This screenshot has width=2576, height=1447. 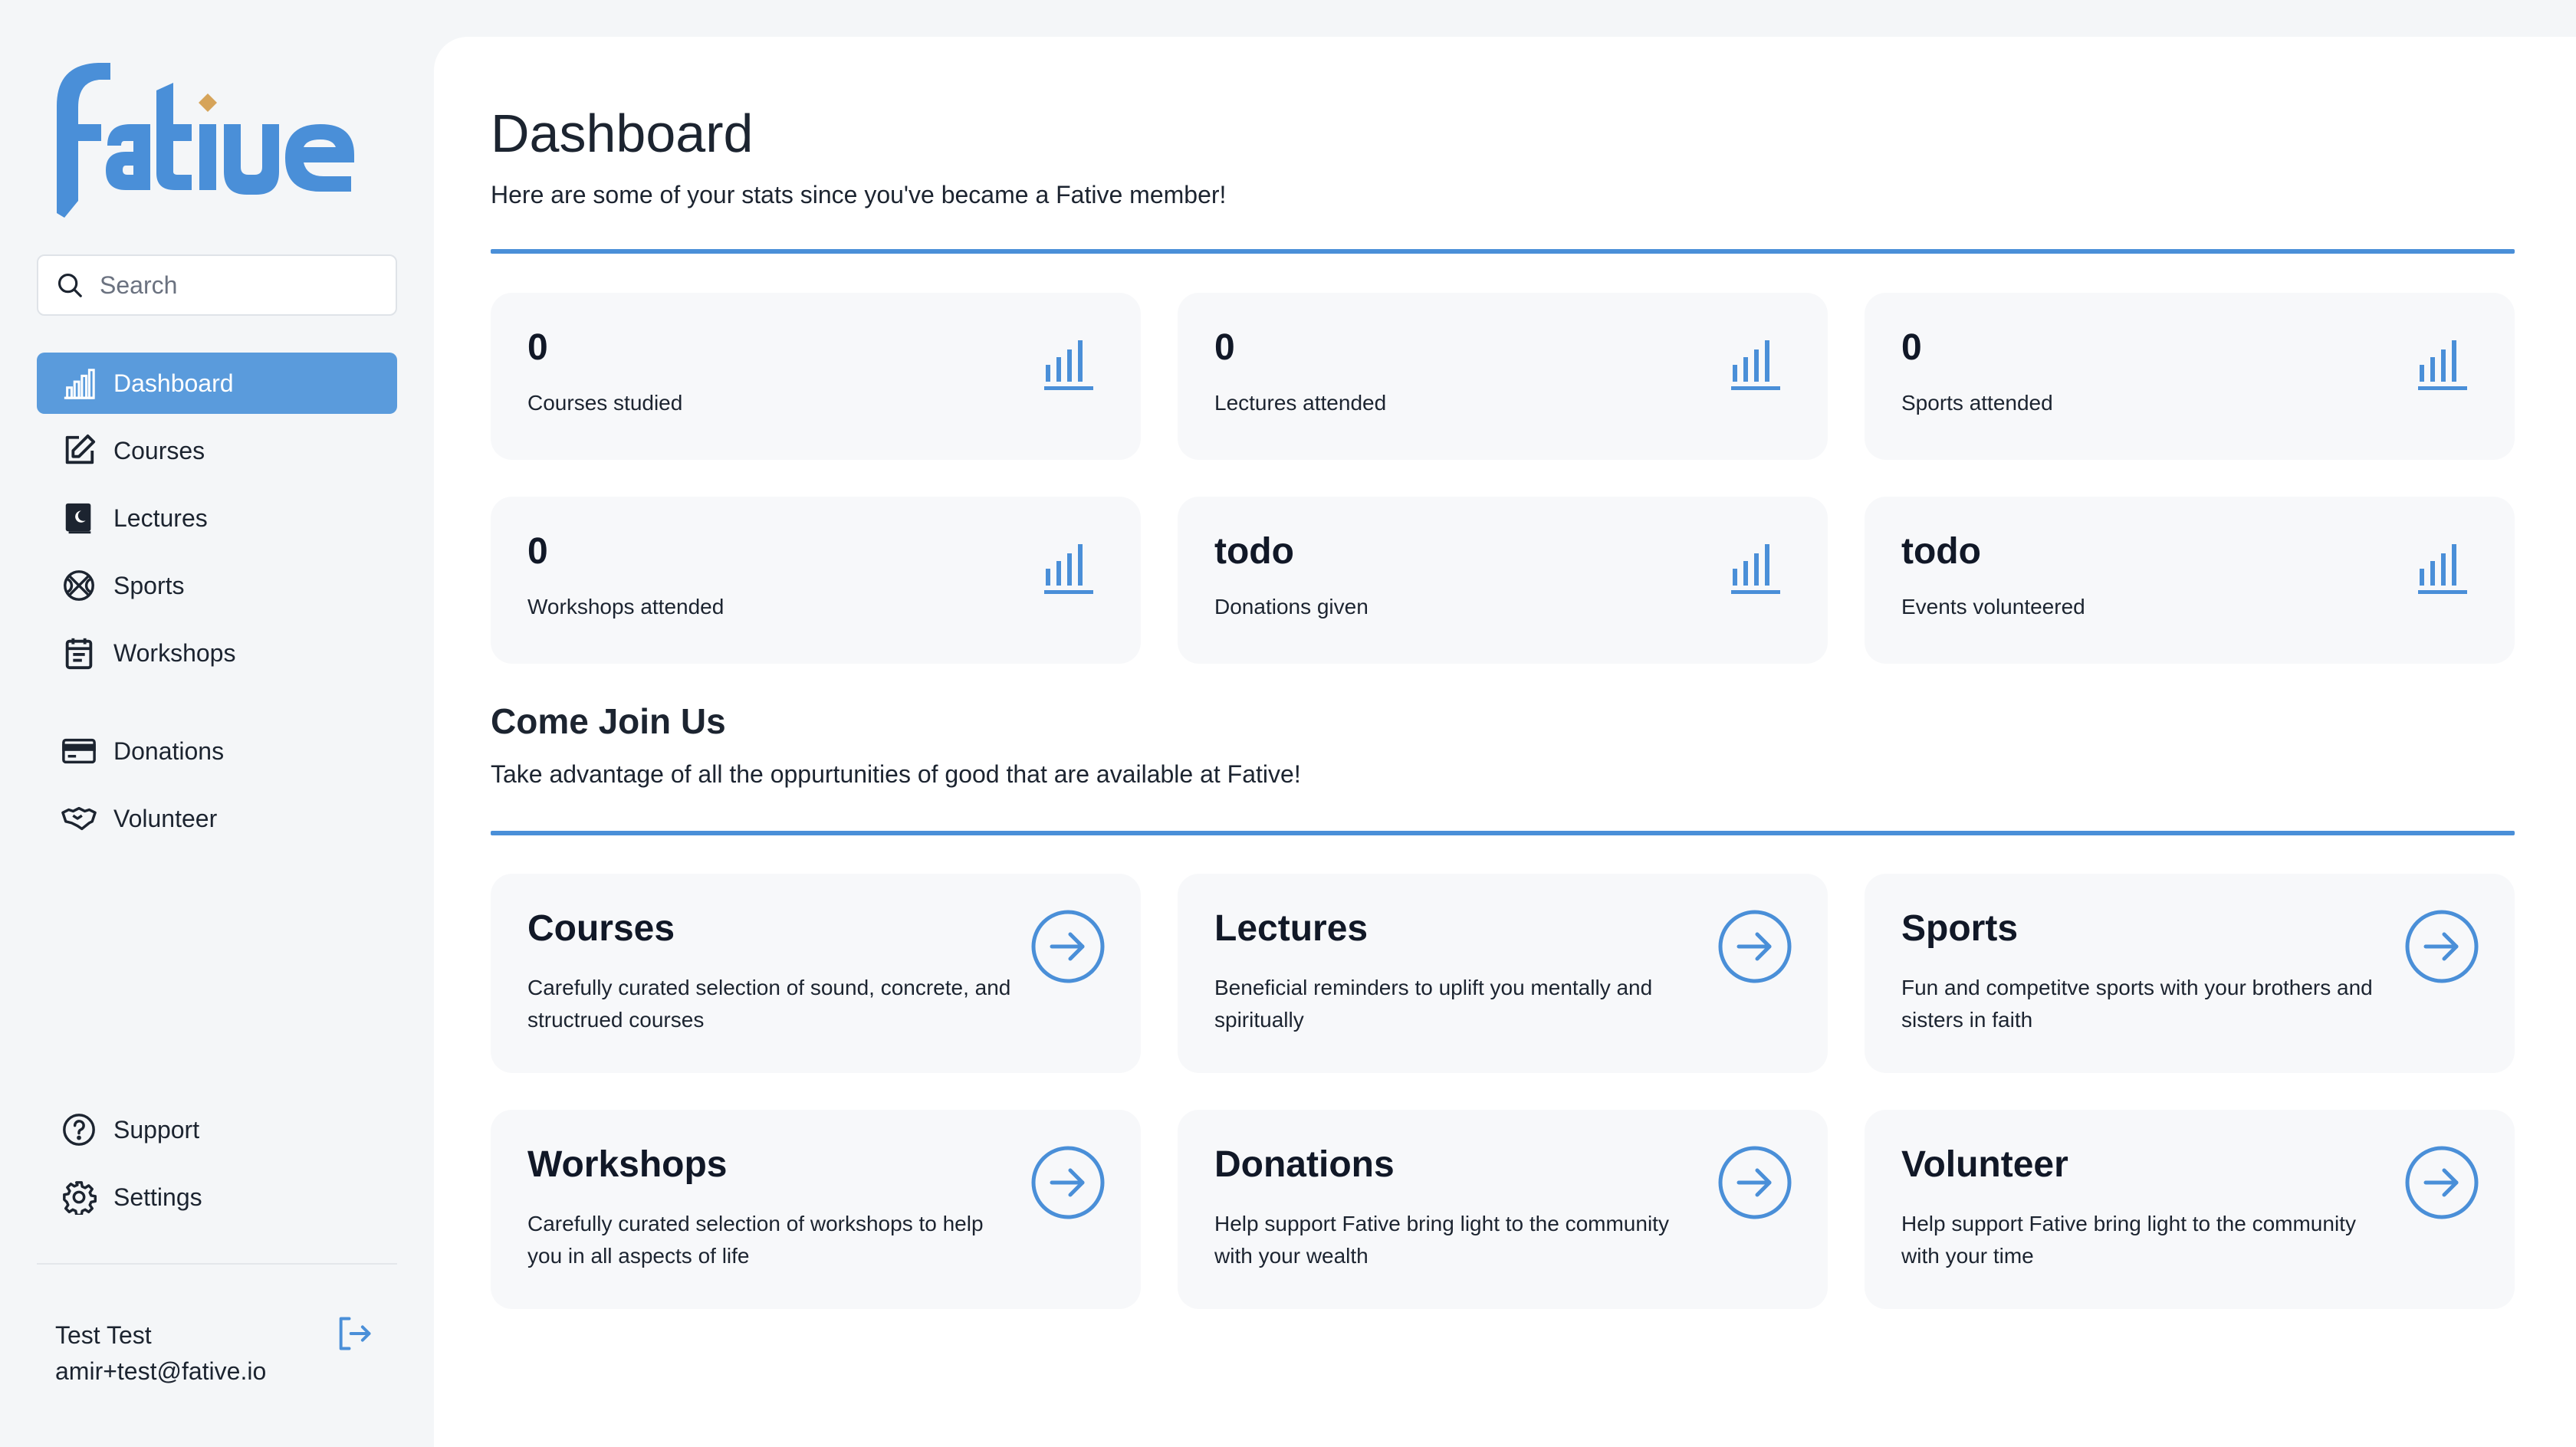 What do you see at coordinates (245, 286) in the screenshot?
I see `search-input` at bounding box center [245, 286].